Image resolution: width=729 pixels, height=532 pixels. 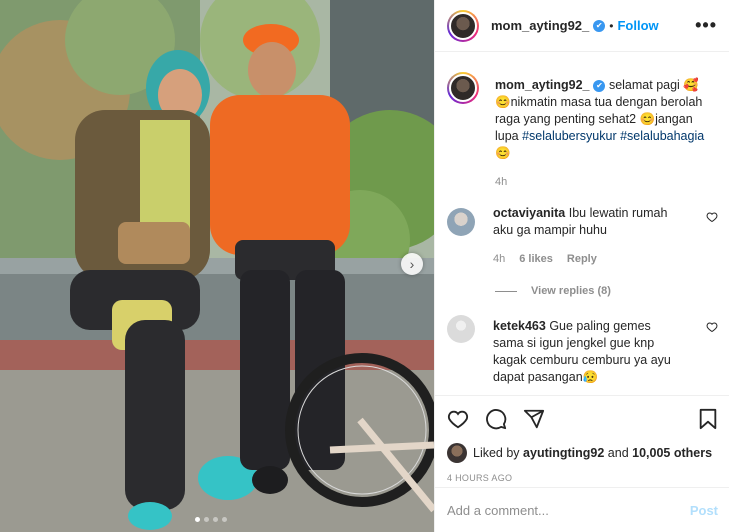 What do you see at coordinates (496, 419) in the screenshot?
I see `comment-icon` at bounding box center [496, 419].